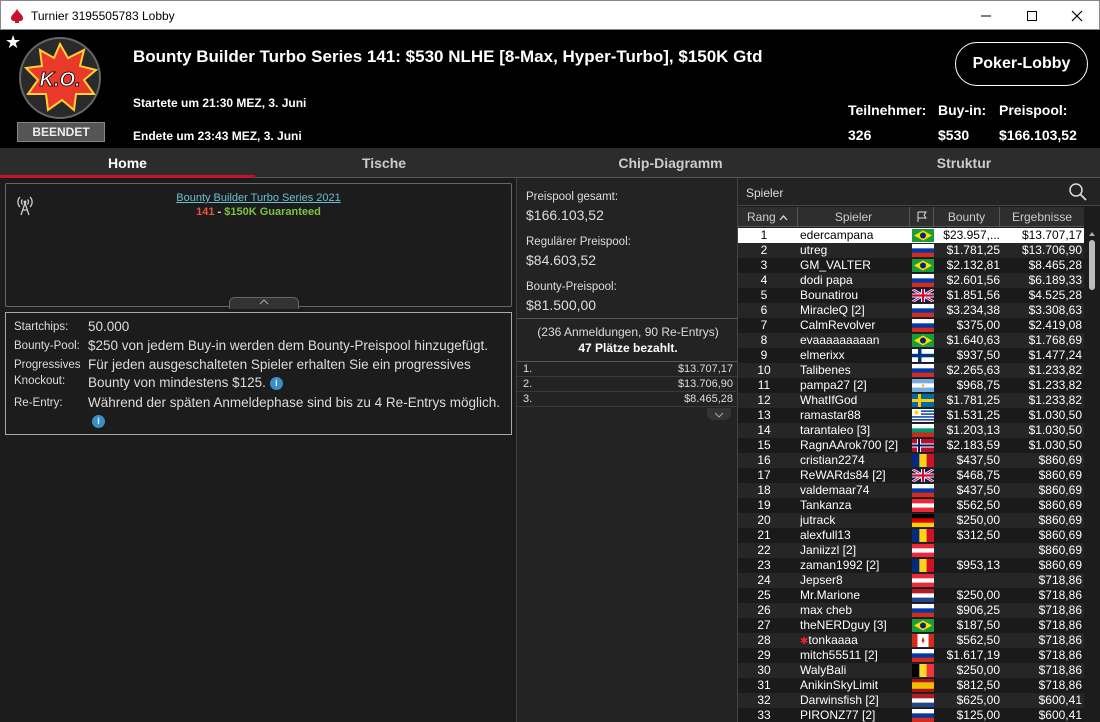  What do you see at coordinates (764, 193) in the screenshot?
I see `search-input: Spieler` at bounding box center [764, 193].